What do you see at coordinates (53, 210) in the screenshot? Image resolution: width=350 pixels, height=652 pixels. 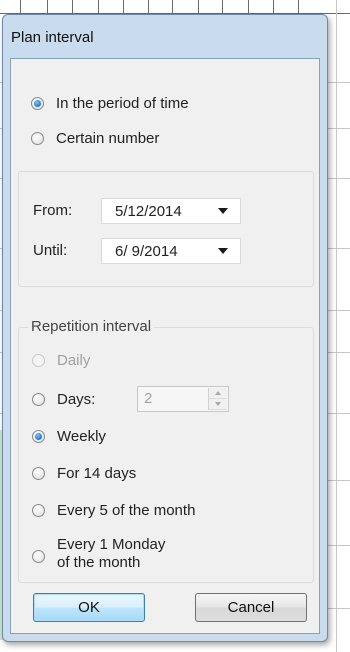 I see `from-label: From:` at bounding box center [53, 210].